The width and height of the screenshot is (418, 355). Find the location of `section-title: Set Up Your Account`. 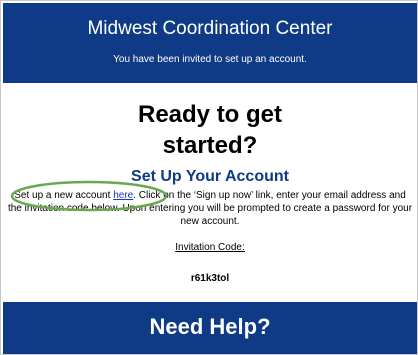

section-title: Set Up Your Account is located at coordinates (210, 176).